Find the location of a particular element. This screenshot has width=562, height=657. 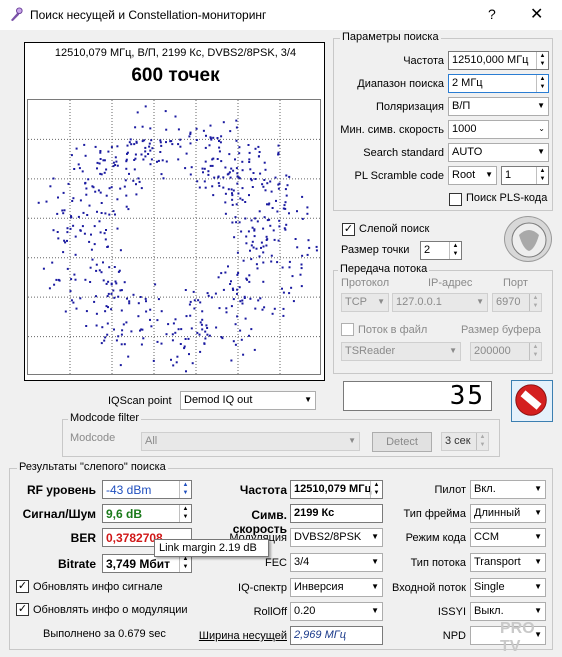

frequency-input: 12510,000 МГц ▲ ▼ is located at coordinates (498, 60).